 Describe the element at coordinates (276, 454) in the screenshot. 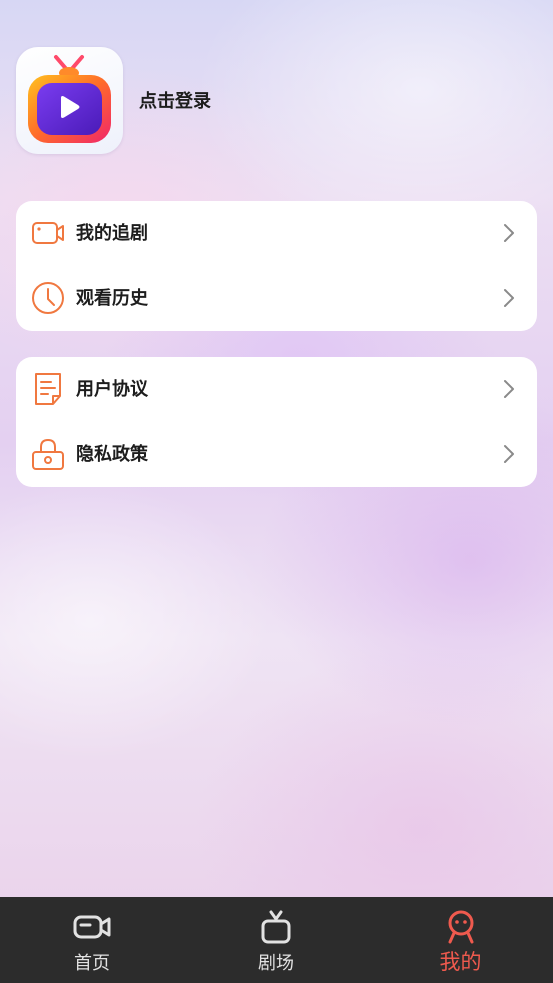

I see `menu-item-privacy-policy: 隐私政策` at that location.